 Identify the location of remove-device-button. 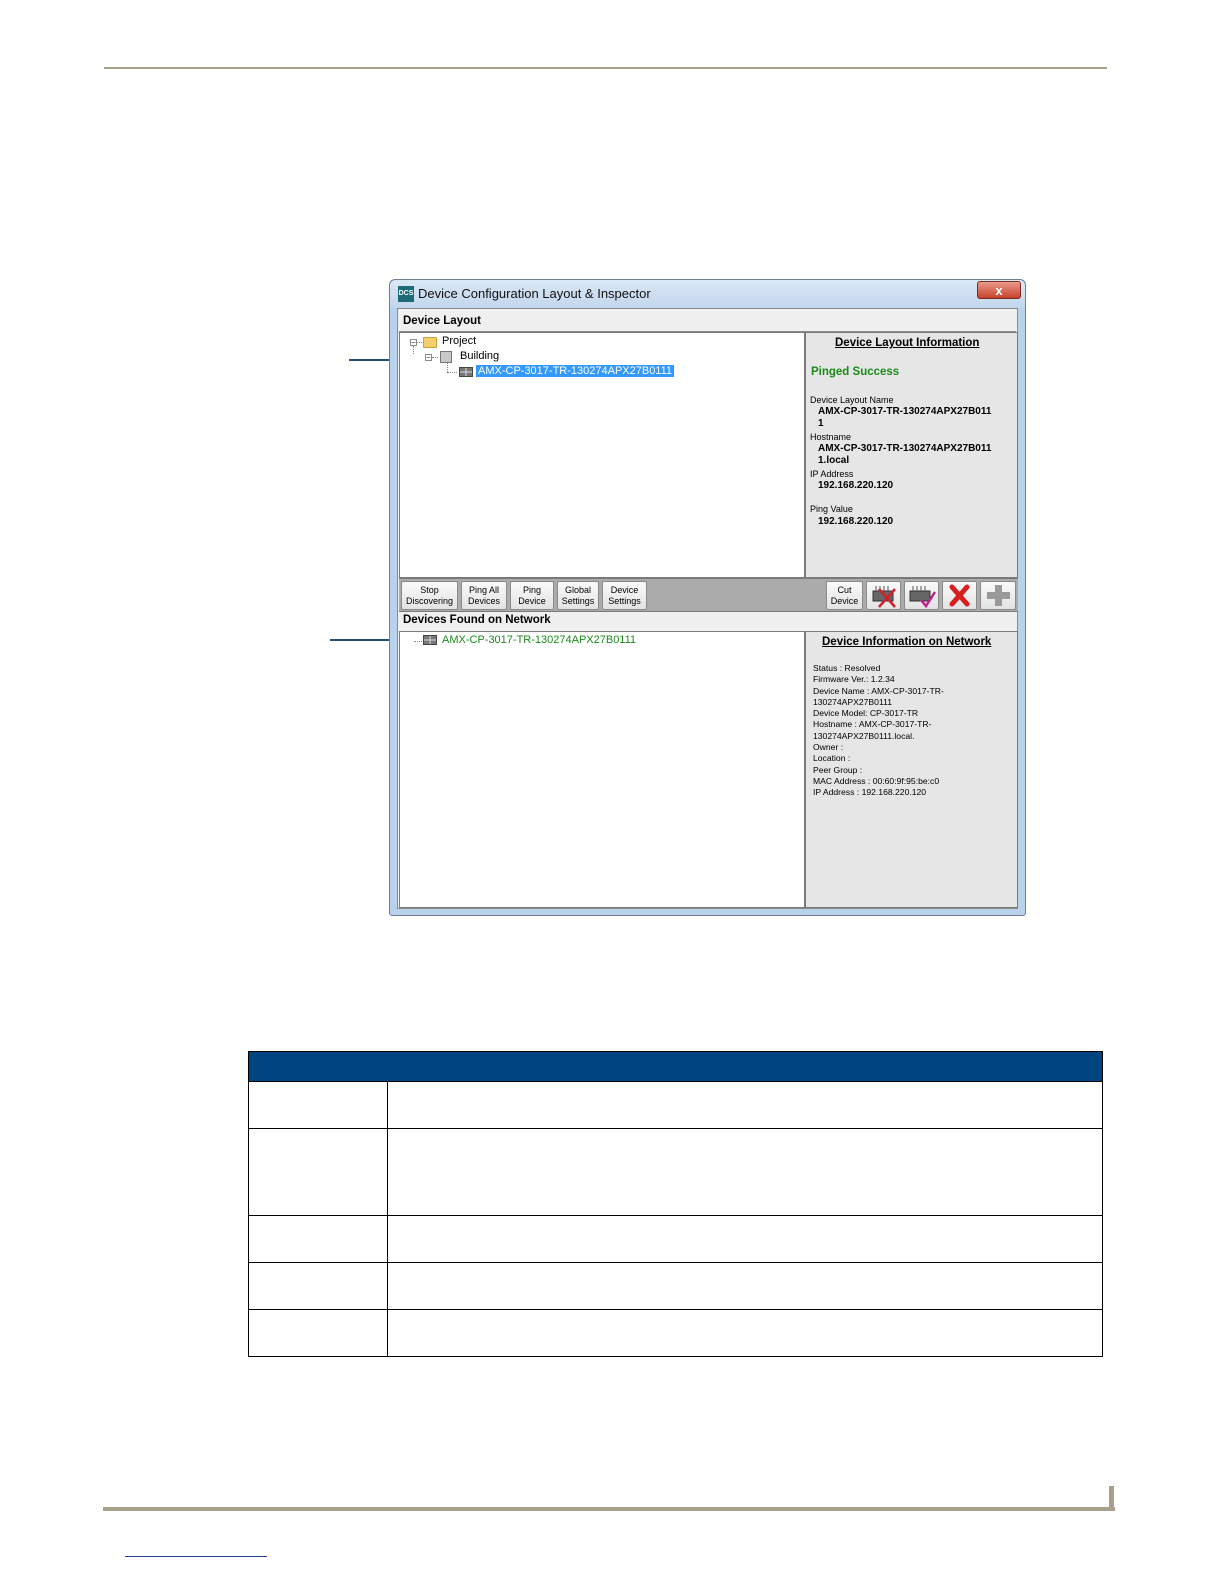
(883, 595).